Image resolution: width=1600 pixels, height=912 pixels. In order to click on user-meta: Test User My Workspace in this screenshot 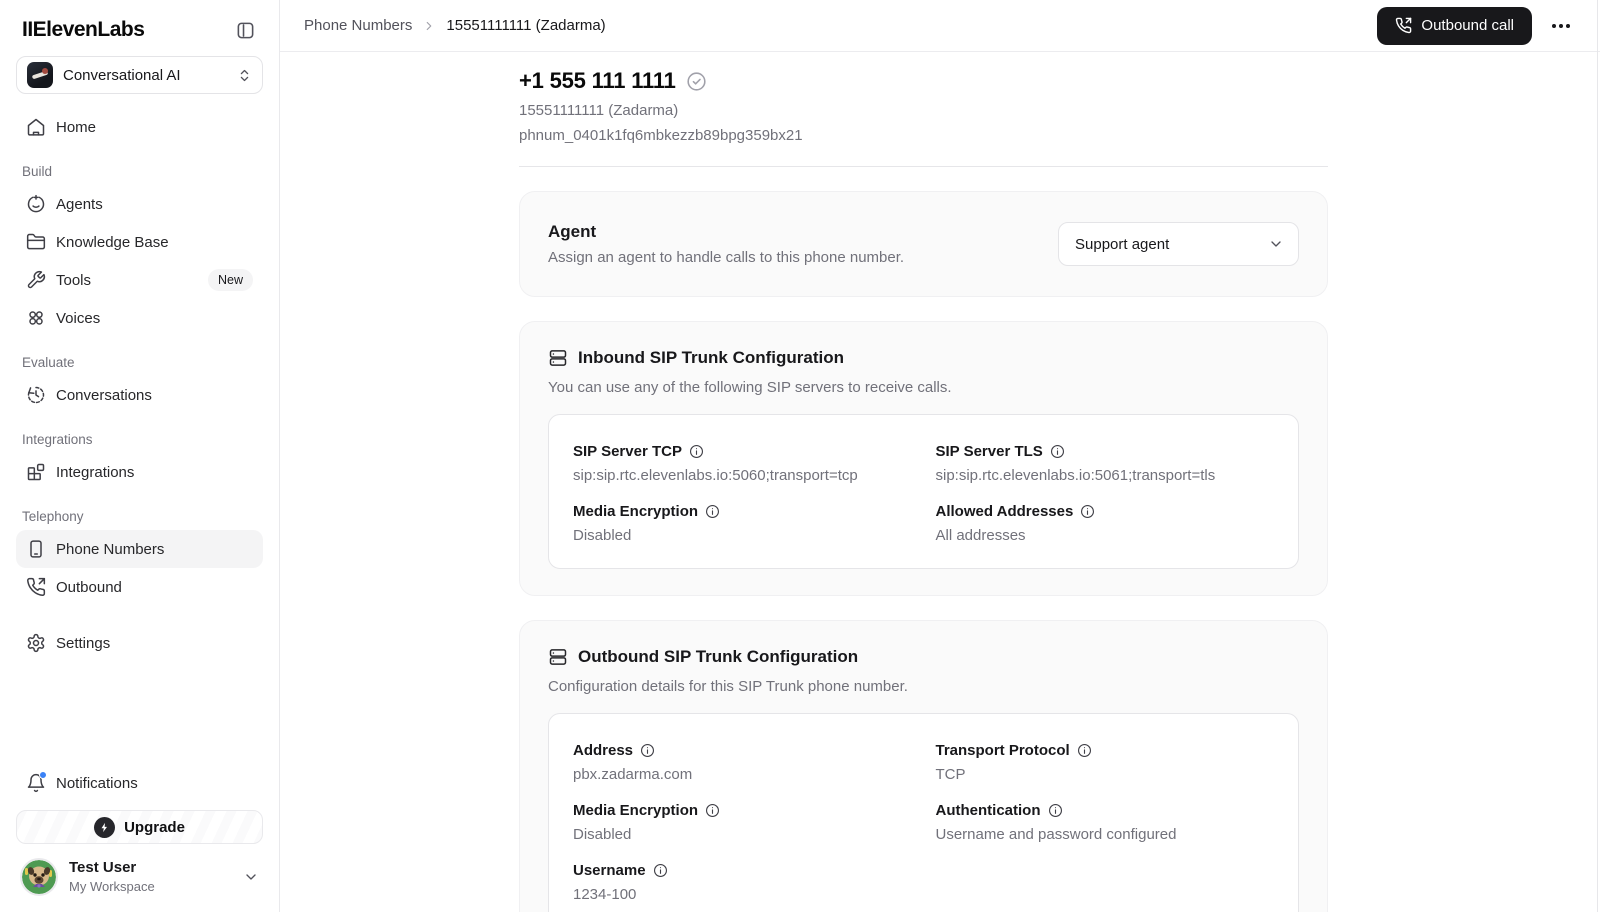, I will do `click(150, 877)`.